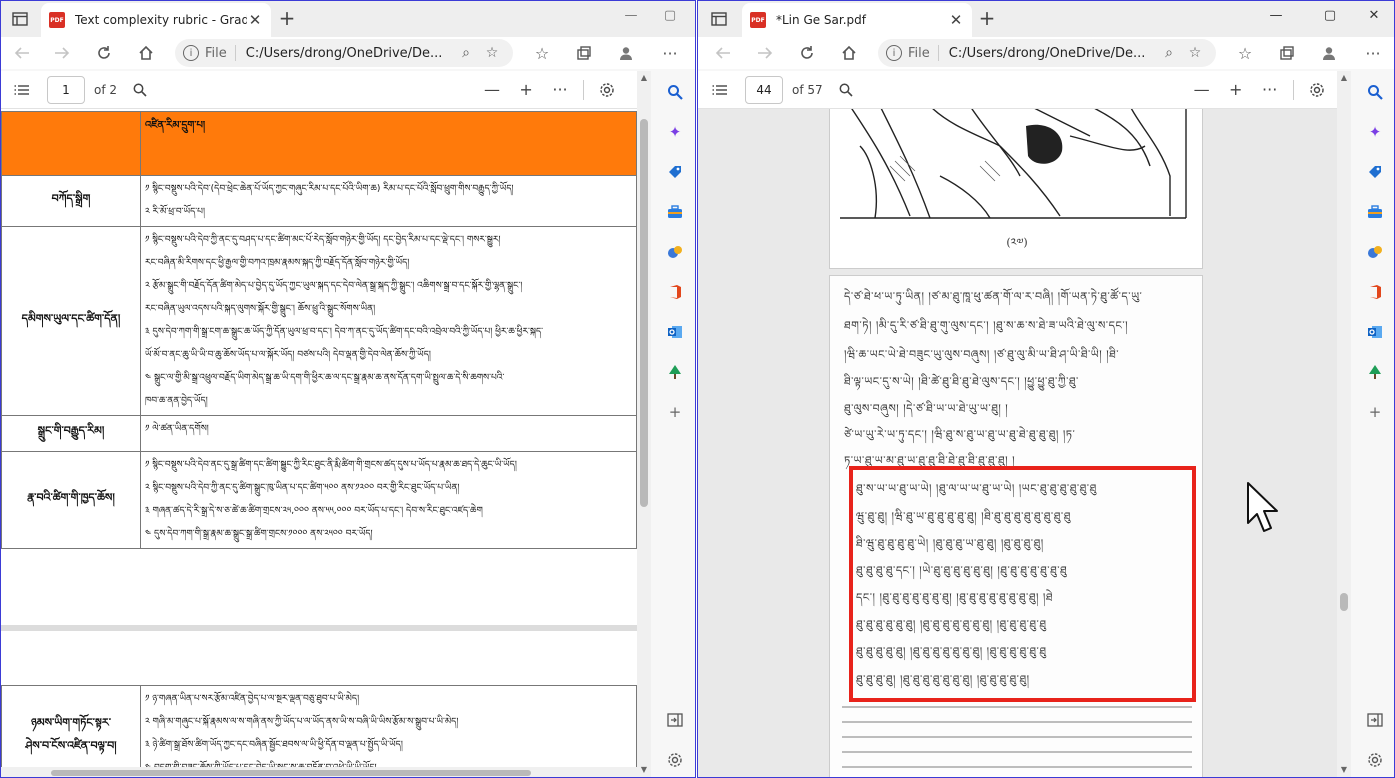 Image resolution: width=1395 pixels, height=778 pixels. I want to click on more-dots-icon: ···, so click(670, 53).